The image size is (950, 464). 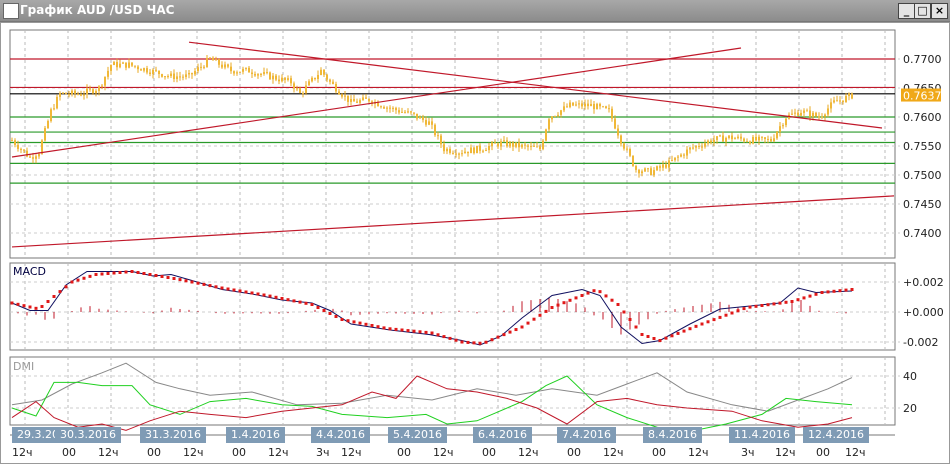 What do you see at coordinates (762, 435) in the screenshot?
I see `date-label: 11.4.2016` at bounding box center [762, 435].